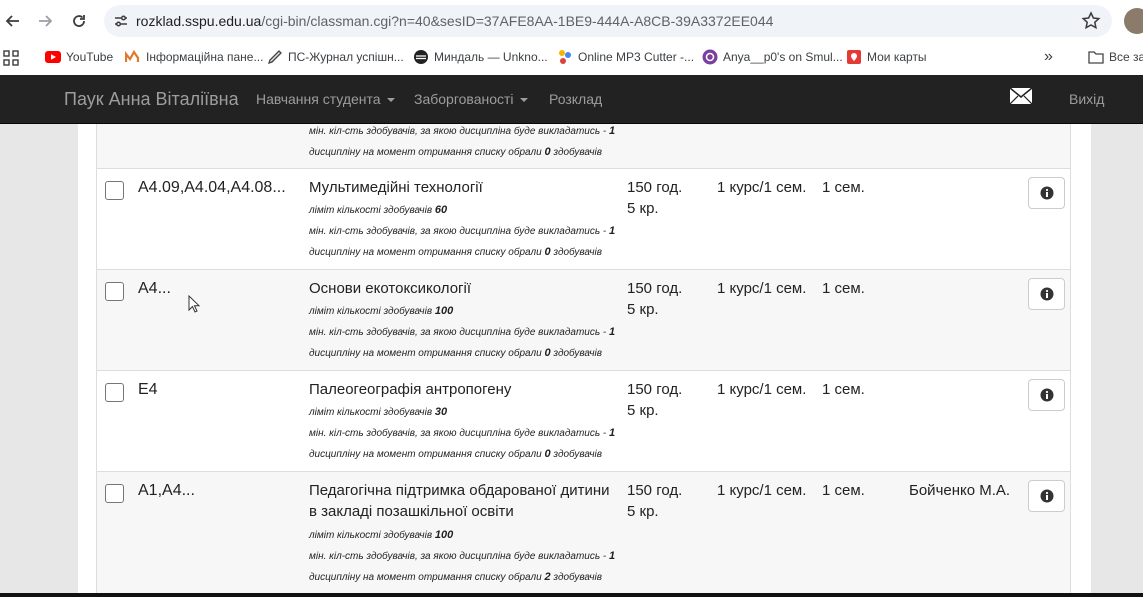 The width and height of the screenshot is (1143, 597). What do you see at coordinates (464, 99) in the screenshot?
I see `nav-label: Заборгованості` at bounding box center [464, 99].